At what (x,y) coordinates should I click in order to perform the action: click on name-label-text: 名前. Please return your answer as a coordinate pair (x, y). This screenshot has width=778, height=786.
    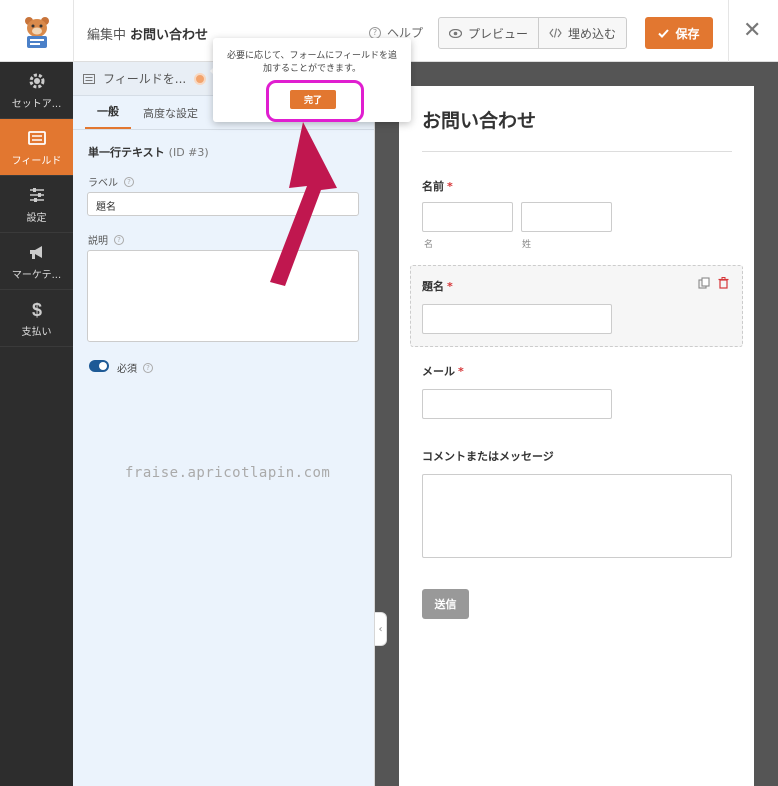
    Looking at the image, I should click on (433, 186).